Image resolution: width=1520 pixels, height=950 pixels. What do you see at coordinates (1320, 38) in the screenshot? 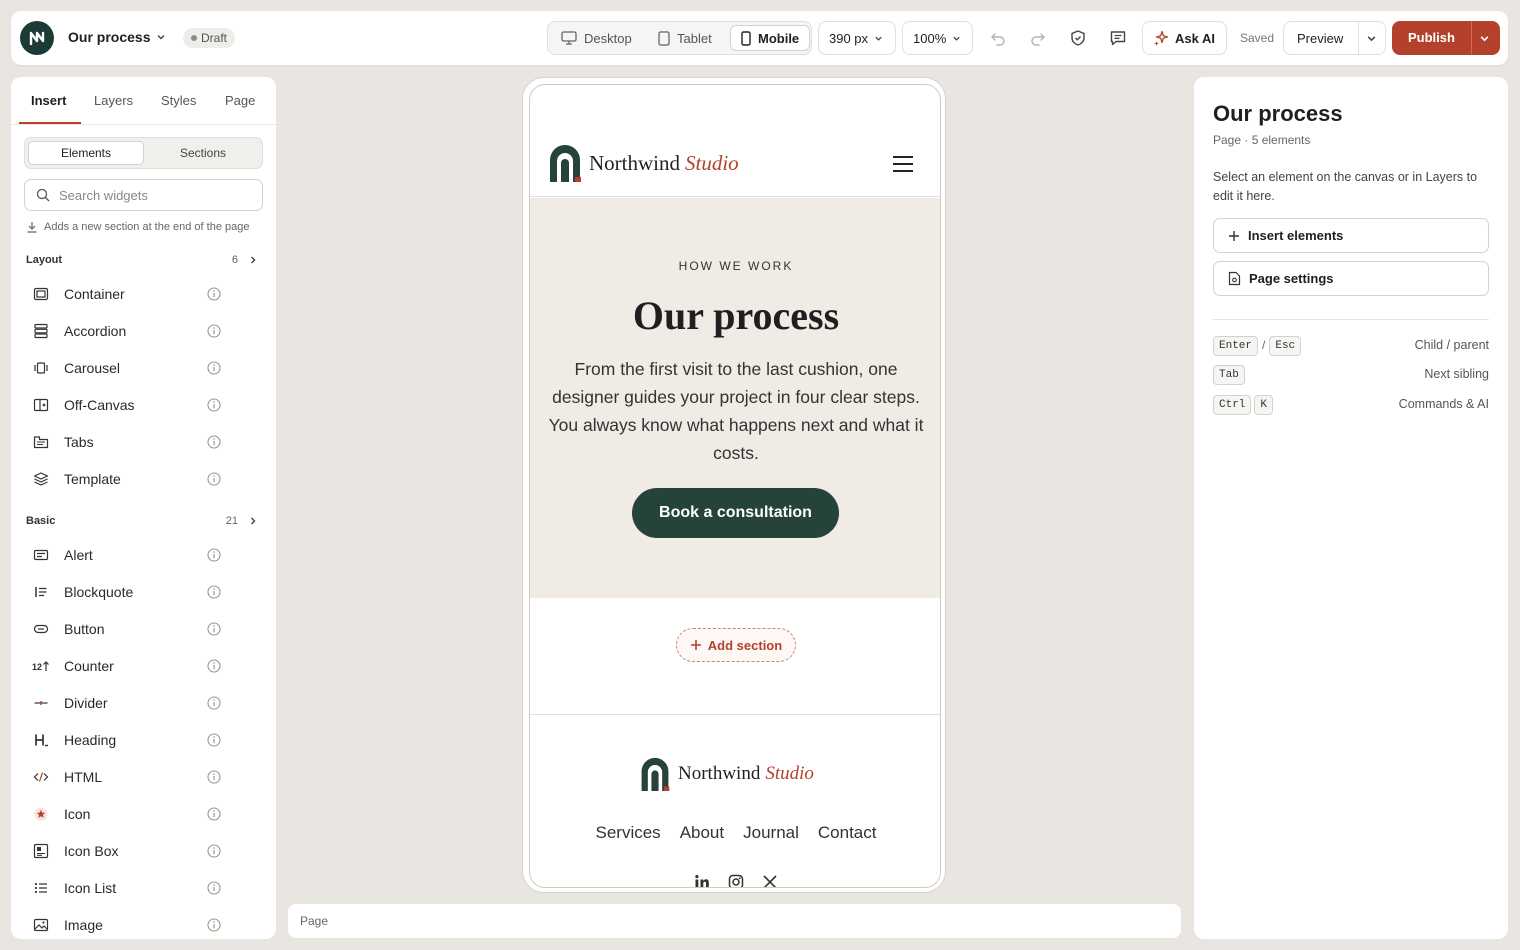
I see `preview-button: Preview` at bounding box center [1320, 38].